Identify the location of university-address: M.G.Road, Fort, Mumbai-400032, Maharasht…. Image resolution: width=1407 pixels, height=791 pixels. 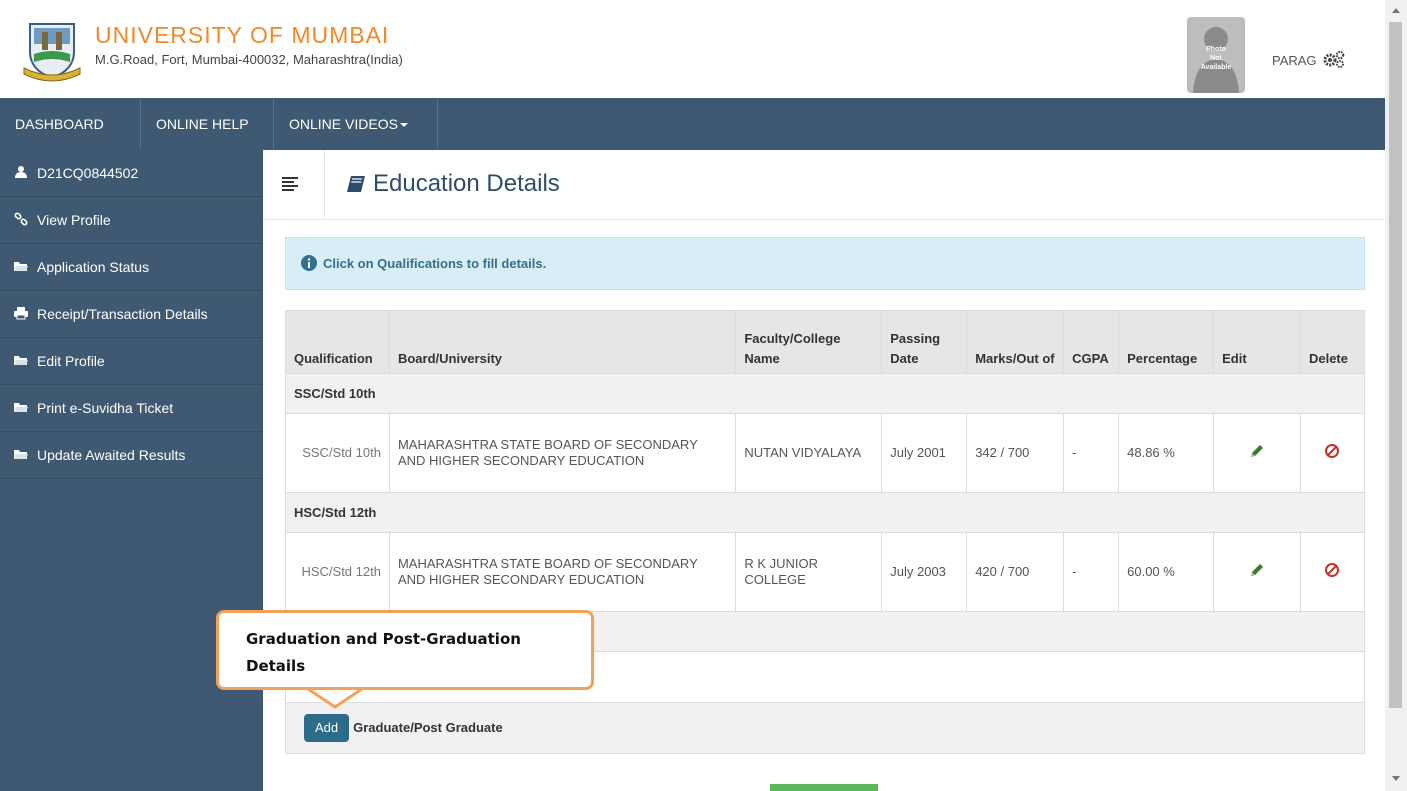
(249, 59).